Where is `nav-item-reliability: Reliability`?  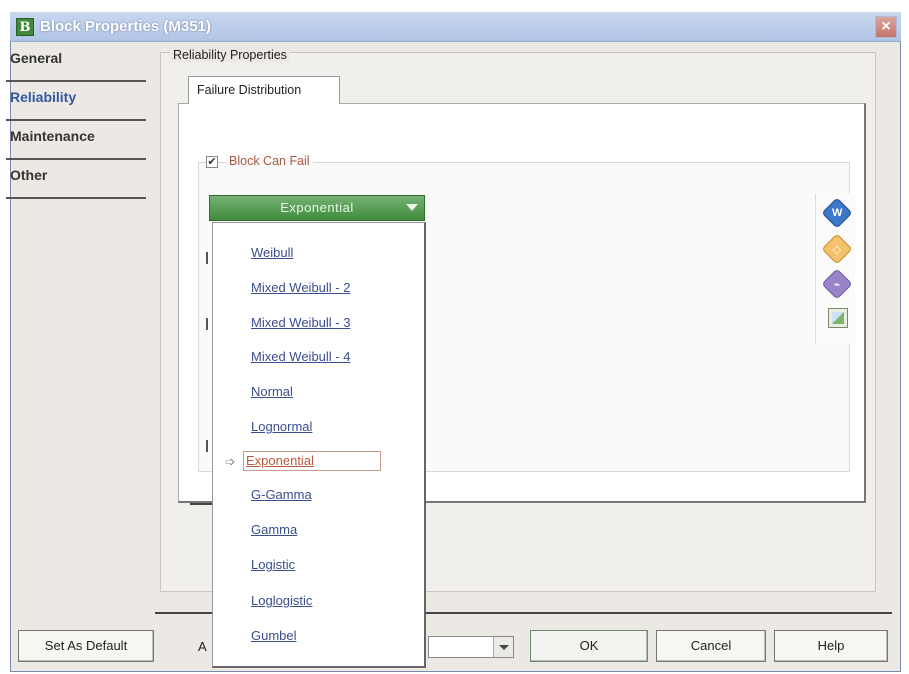 nav-item-reliability: Reliability is located at coordinates (76, 102).